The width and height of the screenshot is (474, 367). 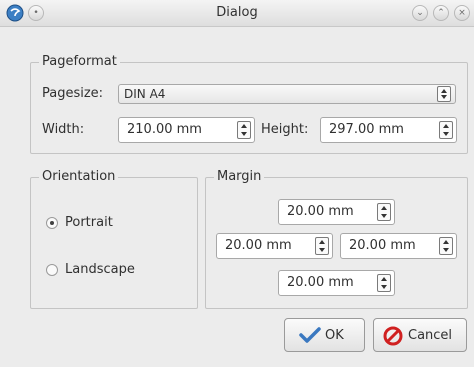 What do you see at coordinates (441, 13) in the screenshot?
I see `maximize-icon: ⌃` at bounding box center [441, 13].